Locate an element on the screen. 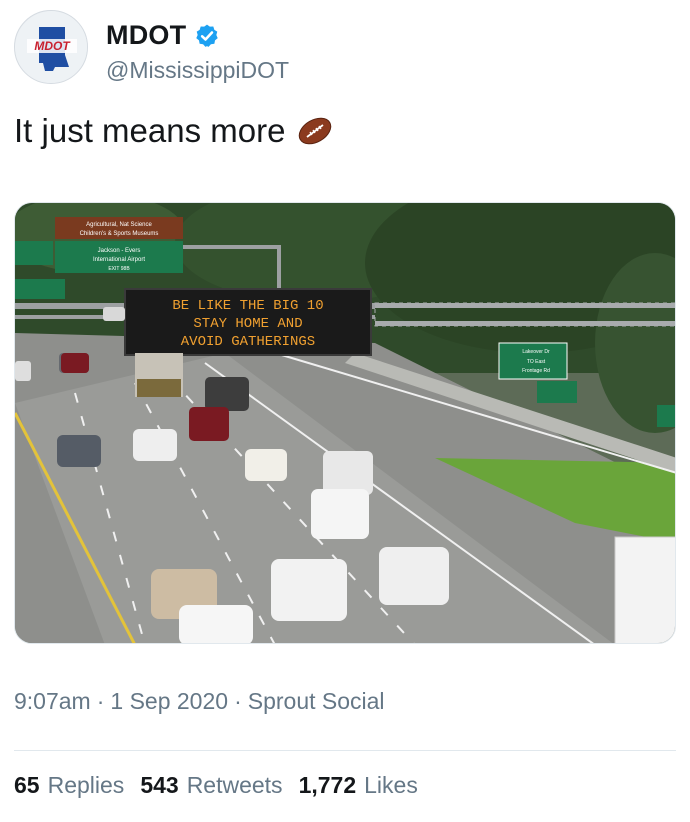  tweet-text: It just means more is located at coordinates (174, 131).